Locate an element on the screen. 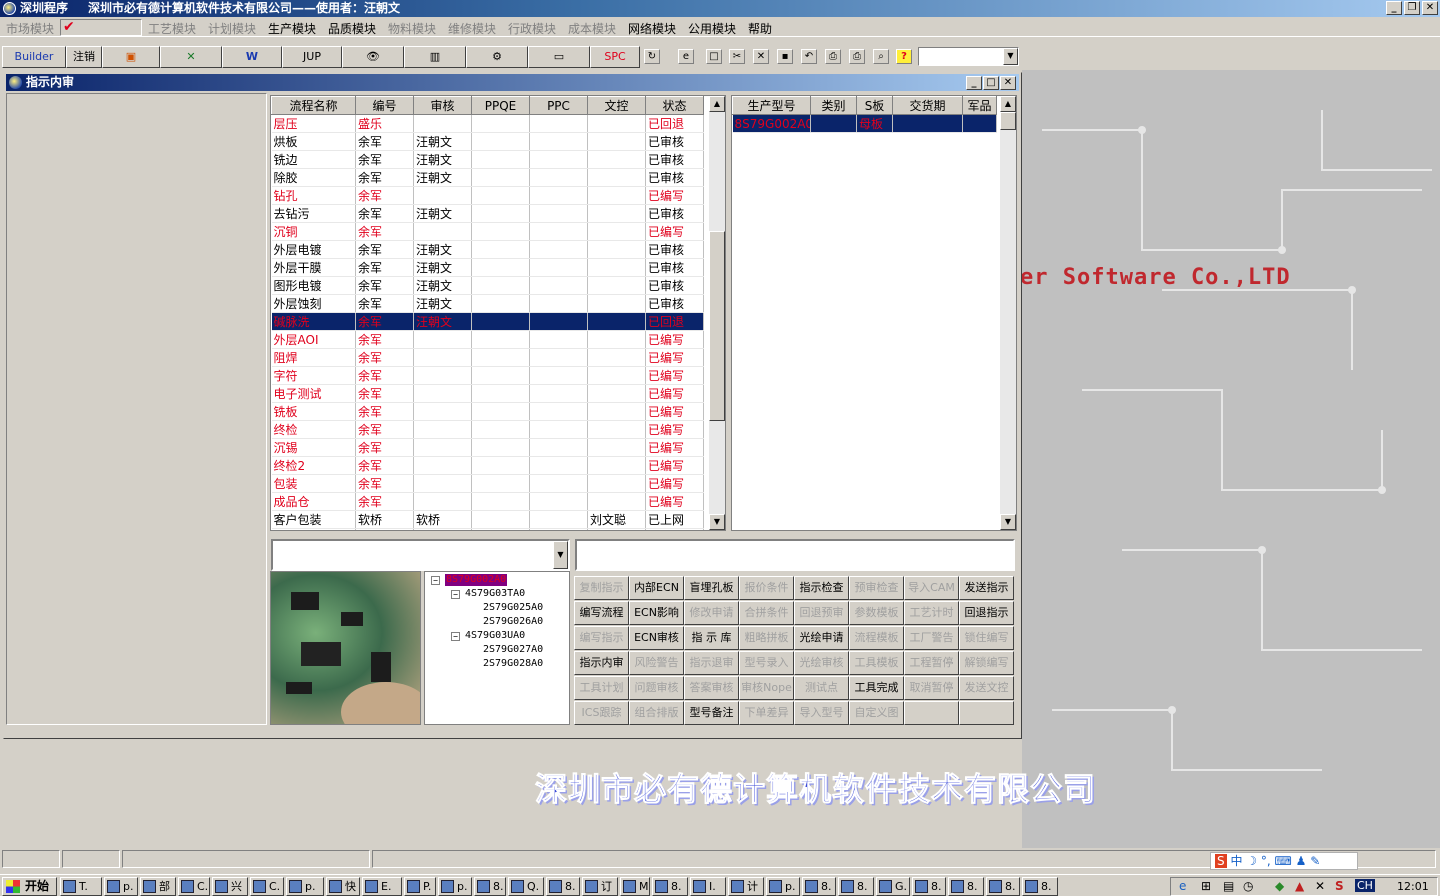  process-row: 沉铜 余军 已编写 is located at coordinates (487, 231).